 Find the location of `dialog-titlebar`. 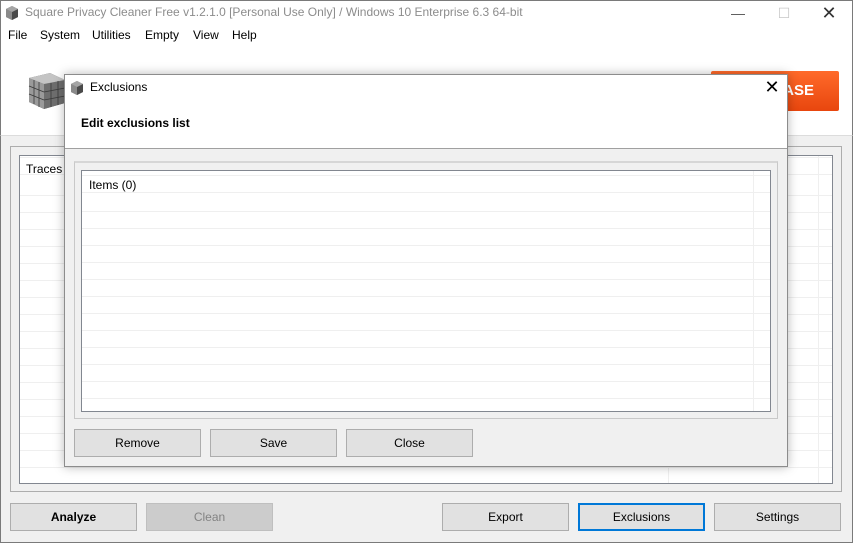

dialog-titlebar is located at coordinates (426, 88).